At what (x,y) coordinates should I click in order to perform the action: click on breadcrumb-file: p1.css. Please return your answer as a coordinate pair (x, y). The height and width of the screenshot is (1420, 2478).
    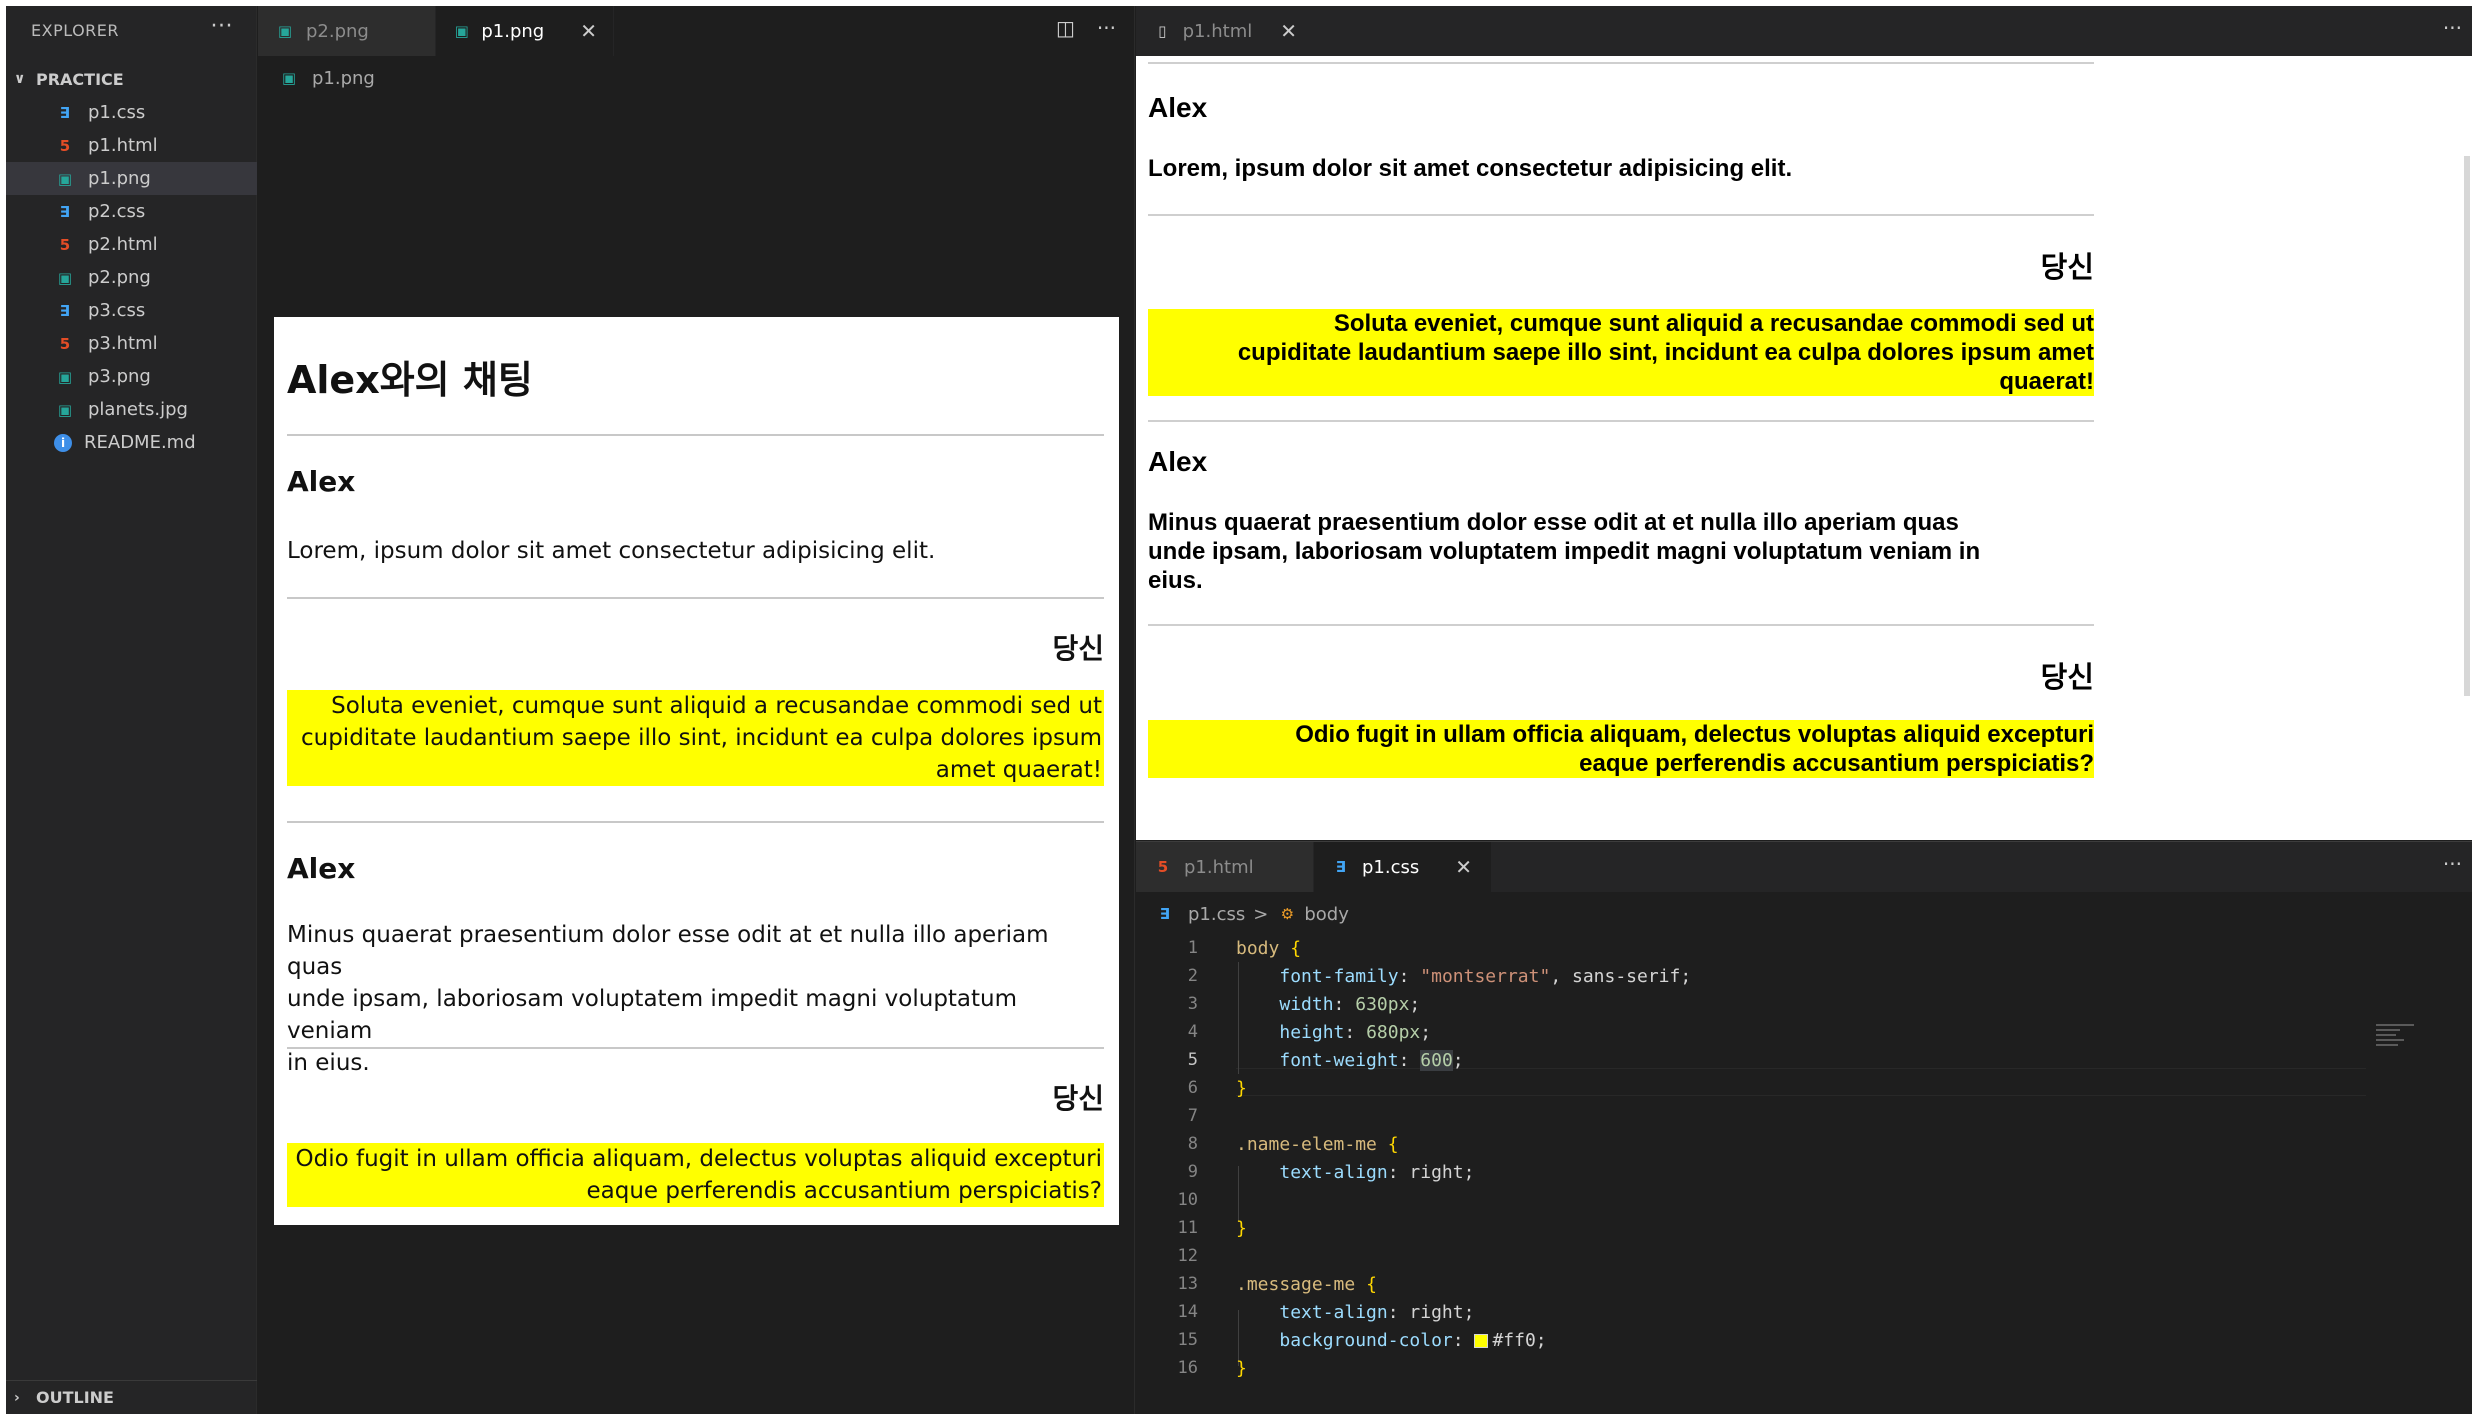
    Looking at the image, I should click on (1216, 914).